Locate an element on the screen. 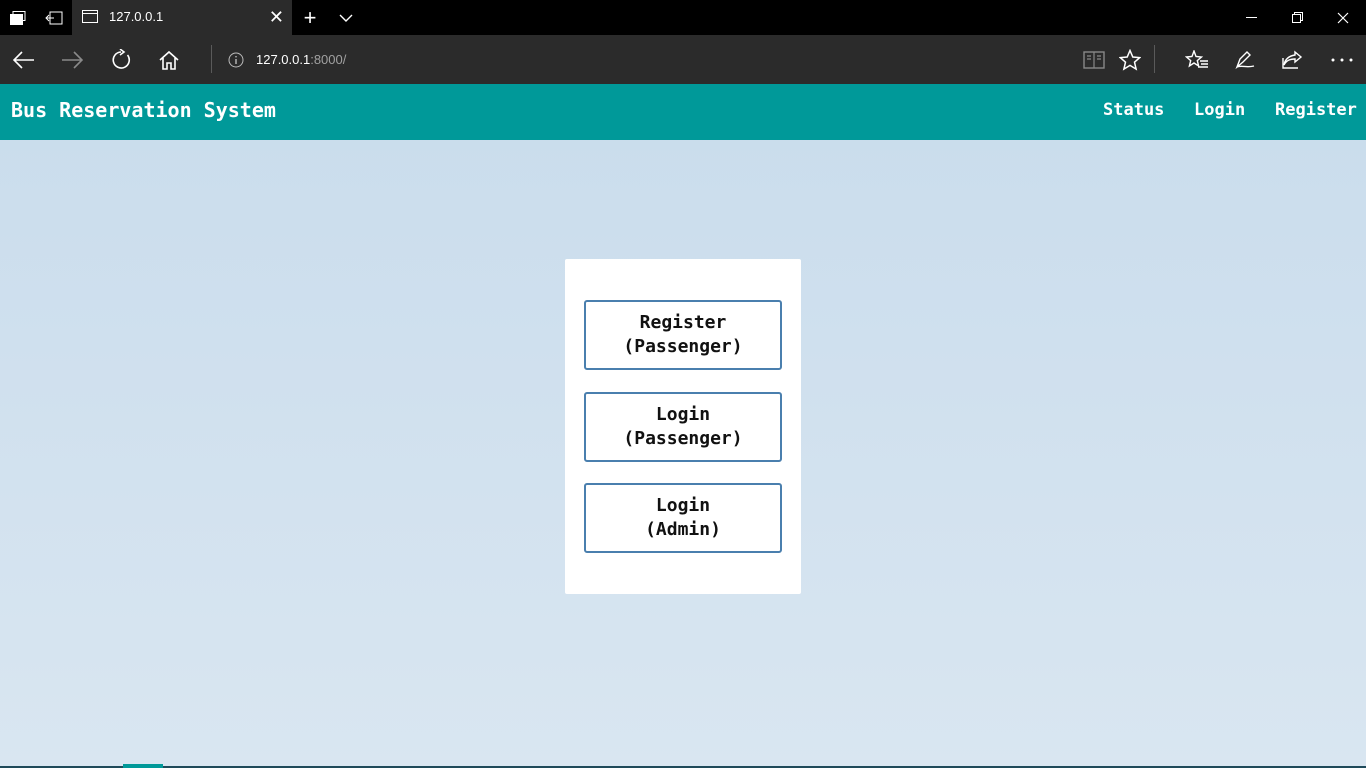 The width and height of the screenshot is (1366, 768). tab-manager-icon is located at coordinates (18, 17).